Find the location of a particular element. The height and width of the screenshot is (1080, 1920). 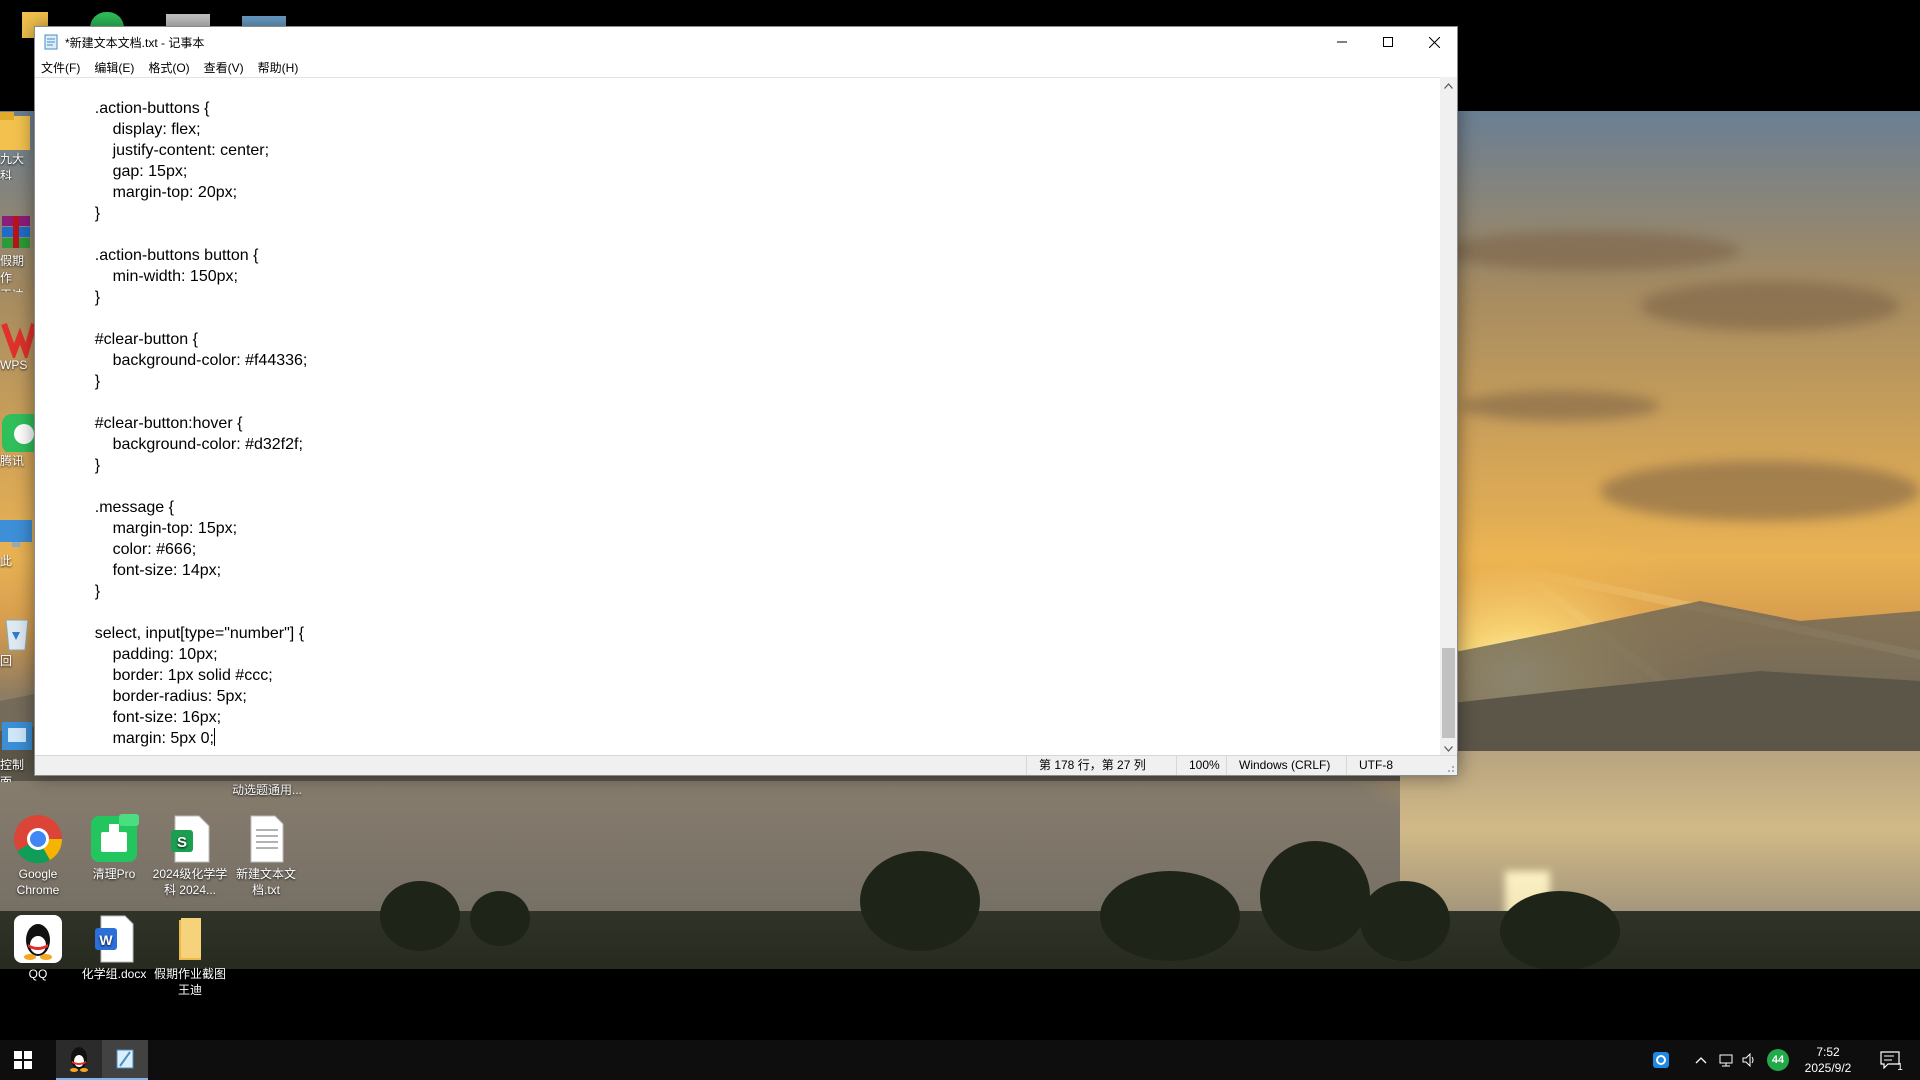

desktop-icon-folder: 假期作业截图王迪 is located at coordinates (190, 956).